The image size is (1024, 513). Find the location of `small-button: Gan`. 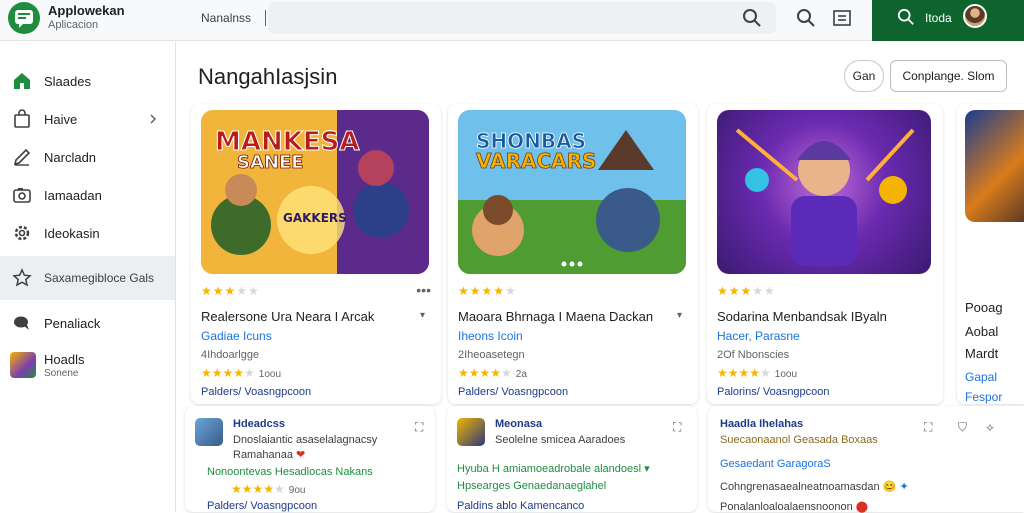

small-button: Gan is located at coordinates (864, 76).